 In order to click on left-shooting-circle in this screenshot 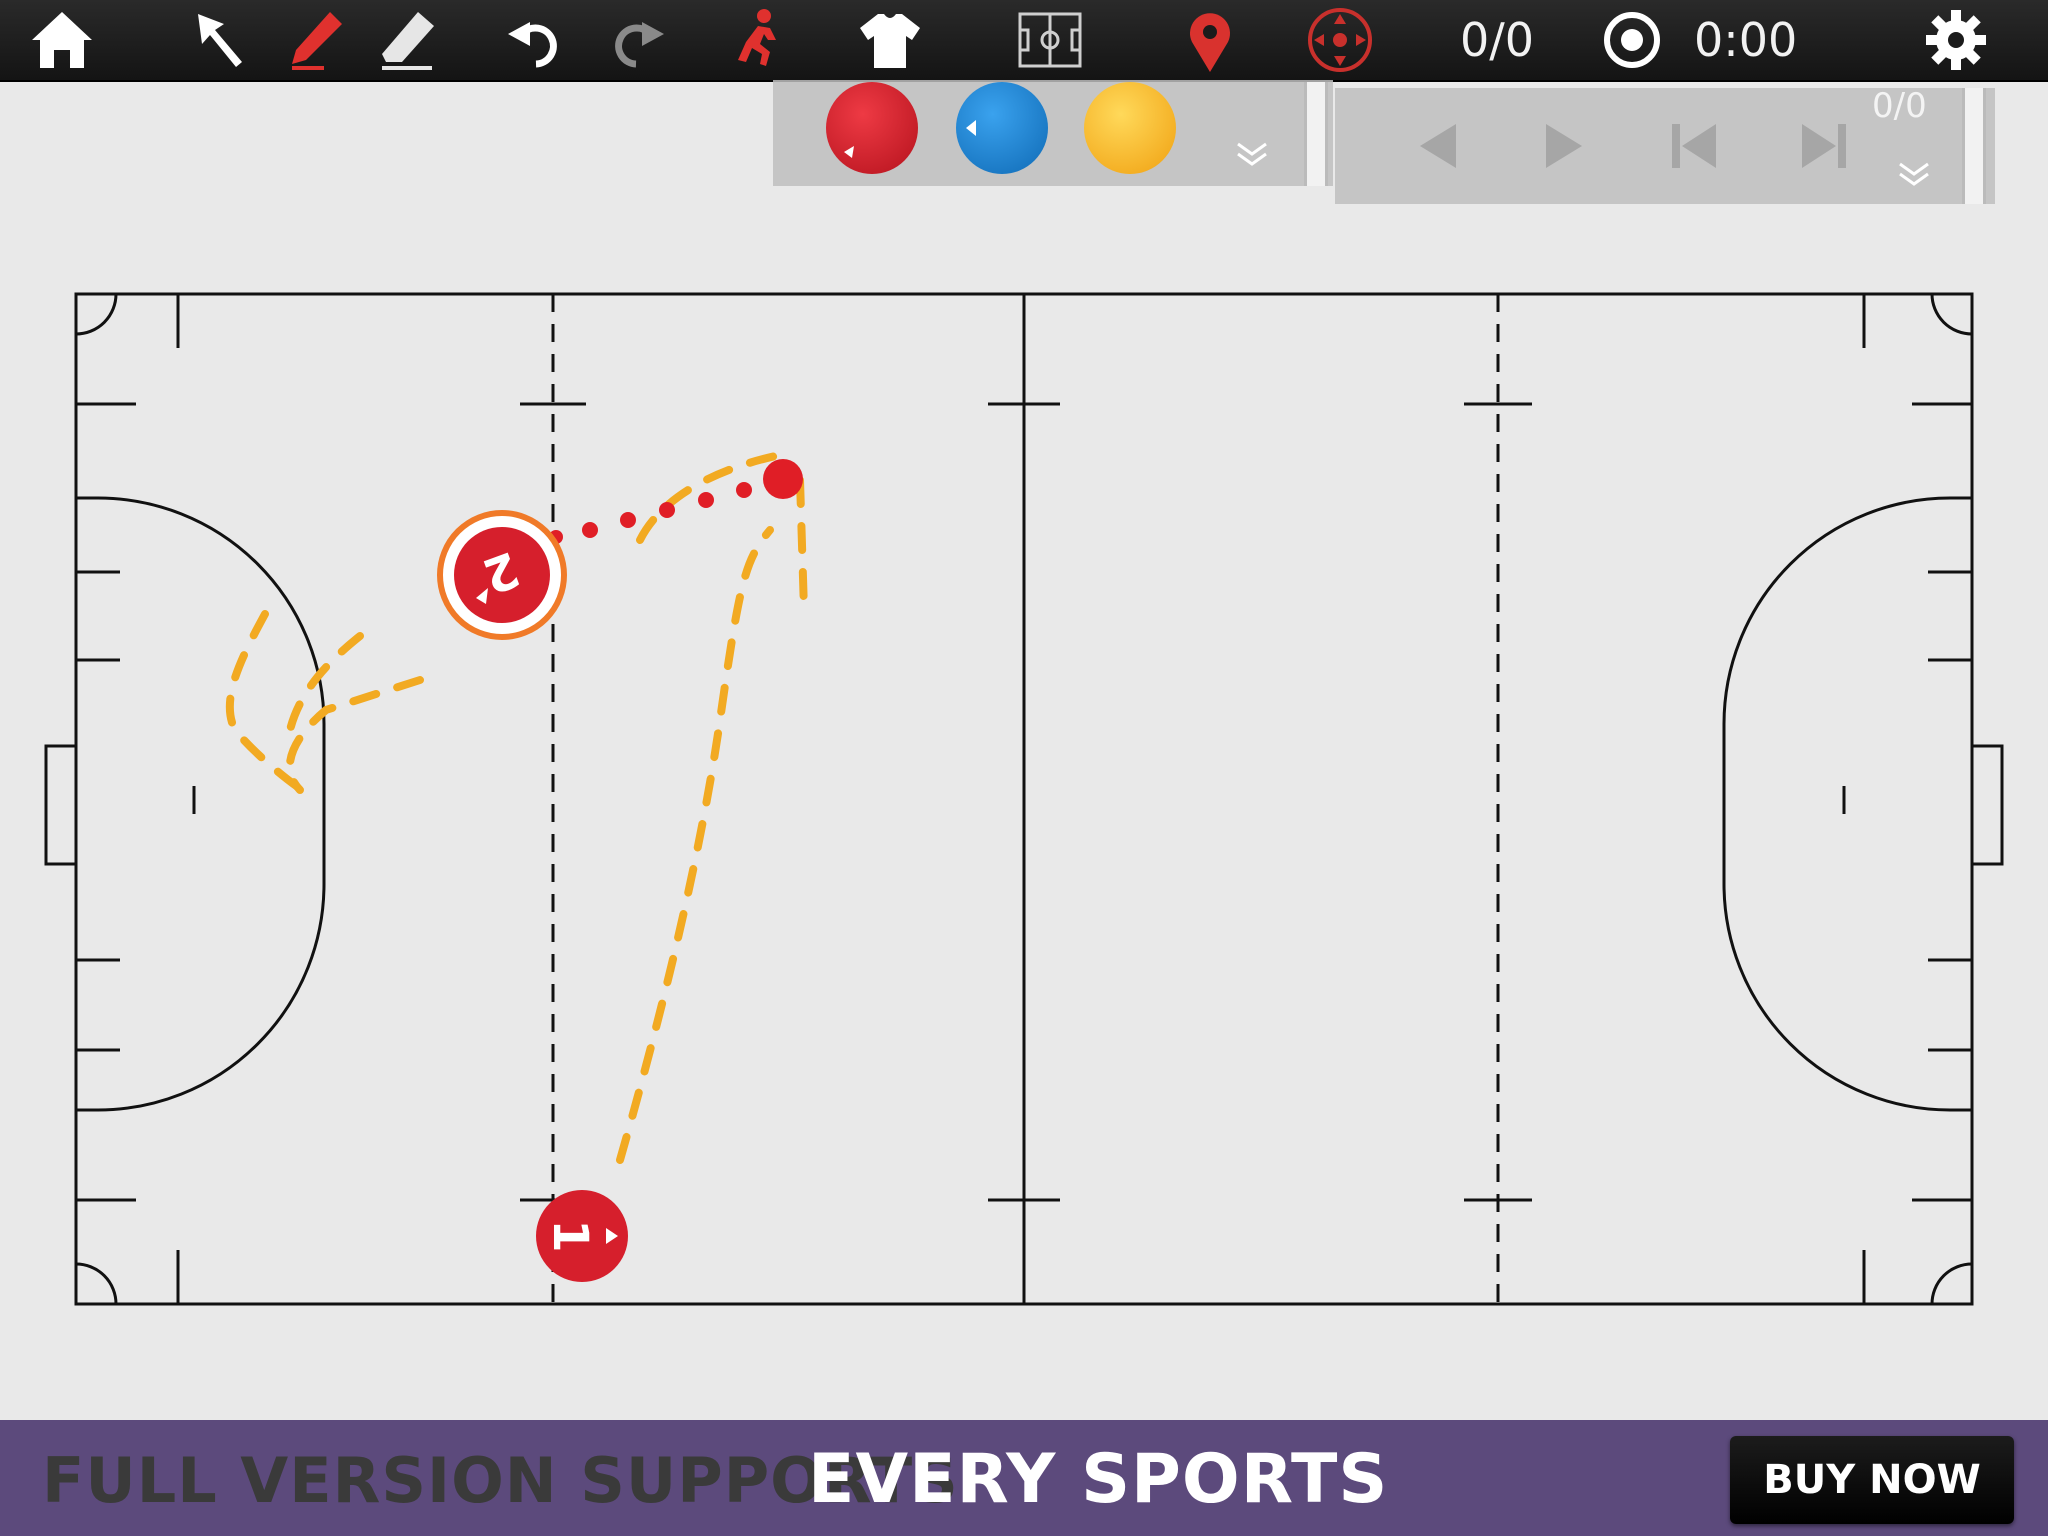, I will do `click(201, 804)`.